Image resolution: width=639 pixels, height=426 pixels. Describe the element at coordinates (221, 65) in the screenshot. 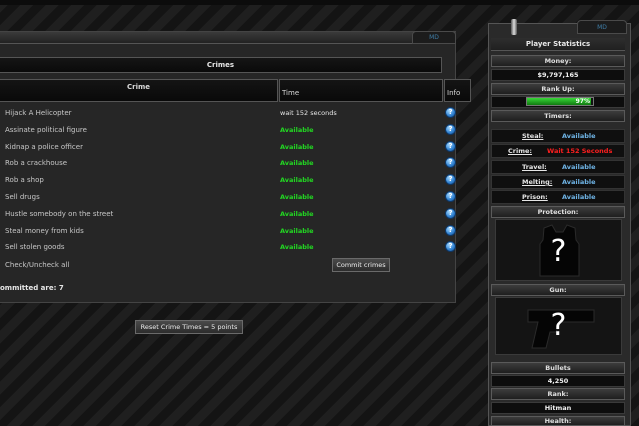

I see `crimes-title: Crimes` at that location.